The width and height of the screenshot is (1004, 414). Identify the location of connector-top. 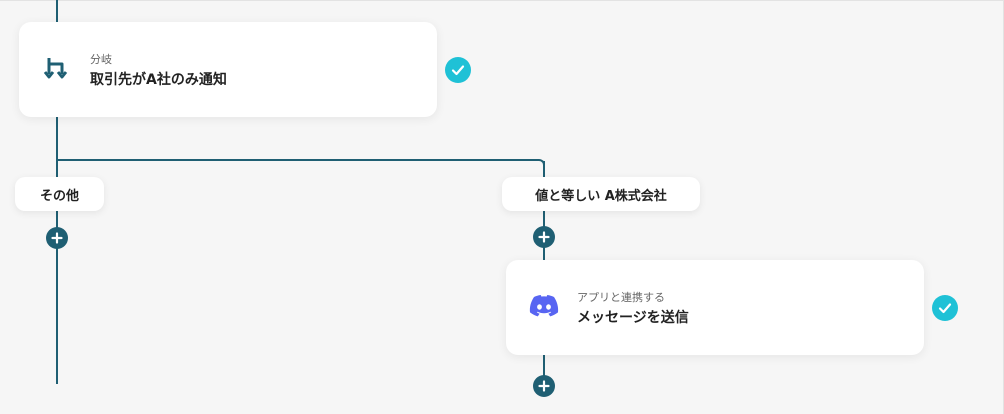
(57, 11).